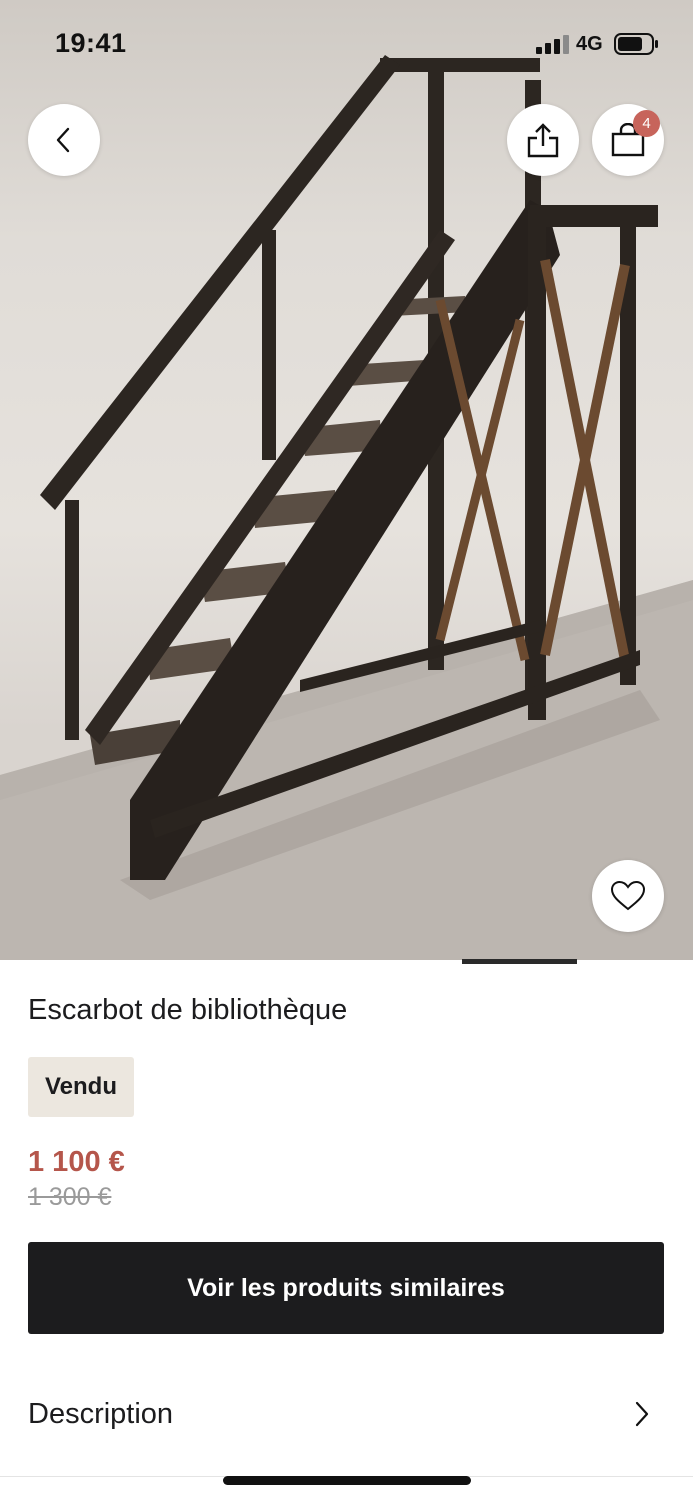 The width and height of the screenshot is (693, 1500). I want to click on similar-products-button: Voir les produits similaires, so click(346, 1288).